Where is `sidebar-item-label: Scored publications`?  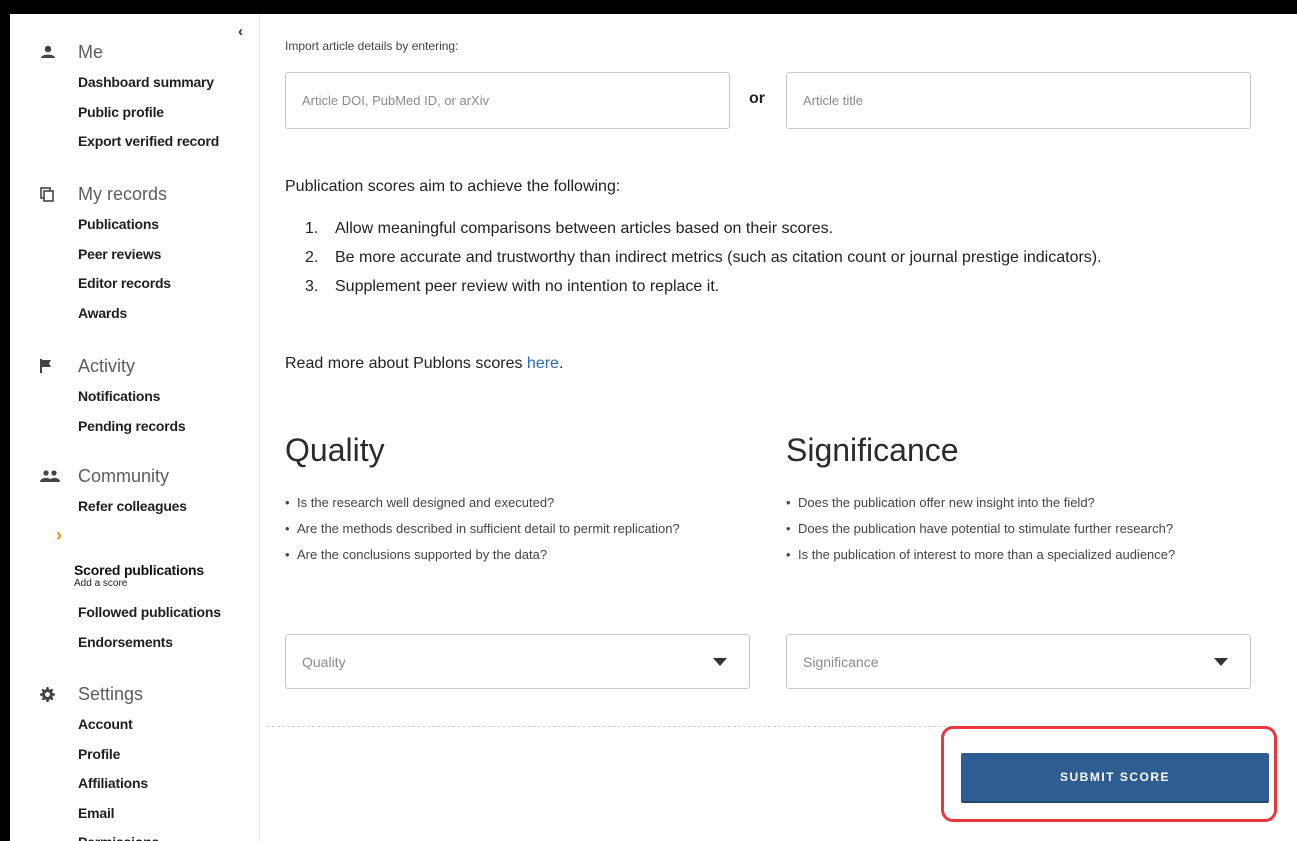 sidebar-item-label: Scored publications is located at coordinates (139, 570).